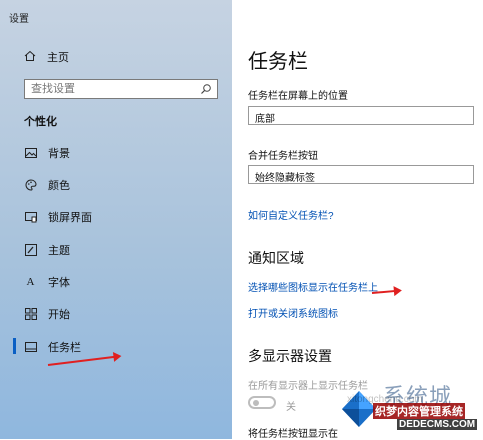 This screenshot has height=440, width=483. Describe the element at coordinates (70, 218) in the screenshot. I see `sidebar-item-label: 锁屏界面` at that location.